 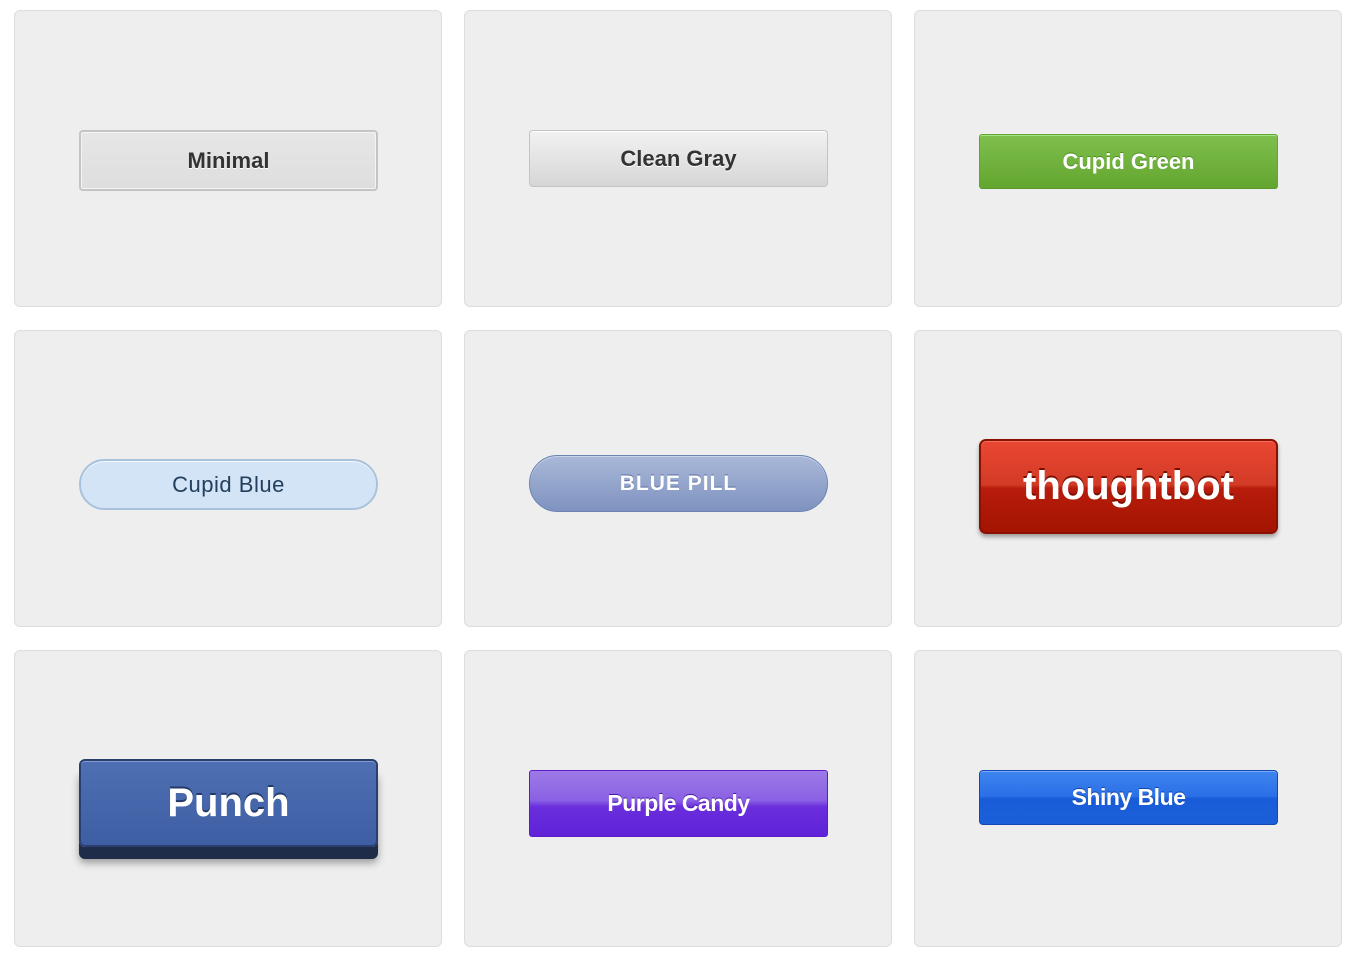 I want to click on blue-pill-button: BLUE PILL, so click(x=678, y=483).